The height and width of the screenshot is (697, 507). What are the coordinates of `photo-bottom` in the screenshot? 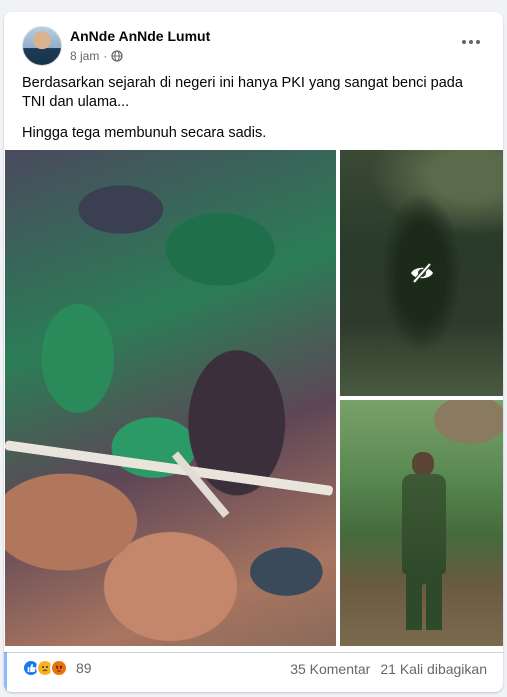 It's located at (421, 523).